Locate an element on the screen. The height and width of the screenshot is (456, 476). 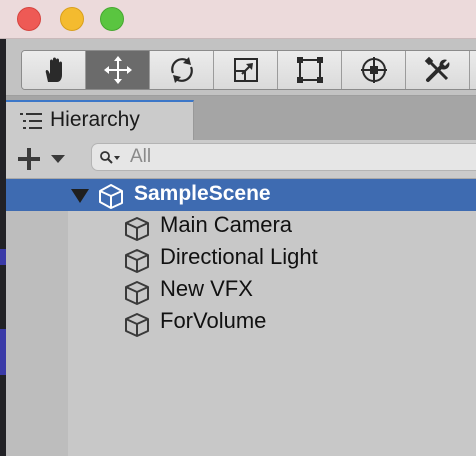
search-icon is located at coordinates (110, 157).